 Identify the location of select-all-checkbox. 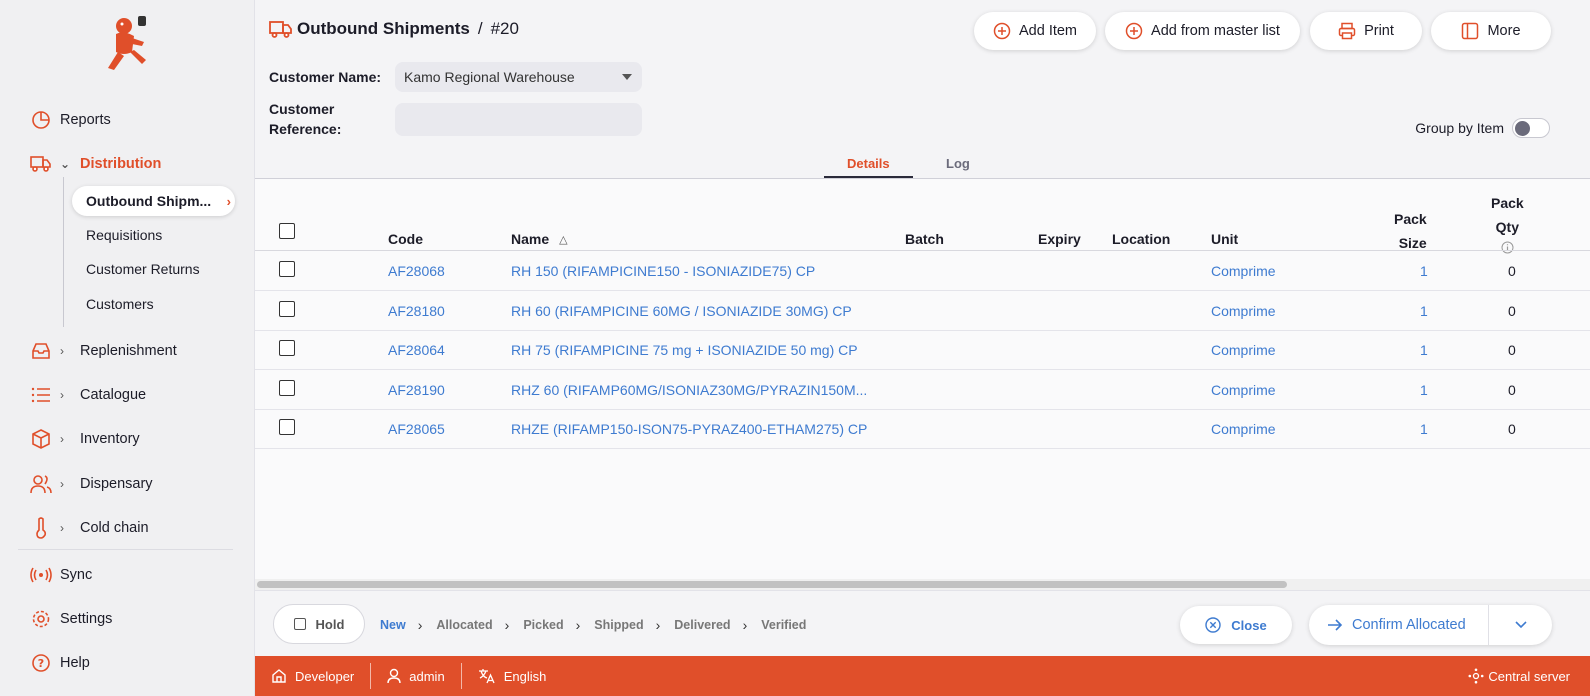
(287, 231).